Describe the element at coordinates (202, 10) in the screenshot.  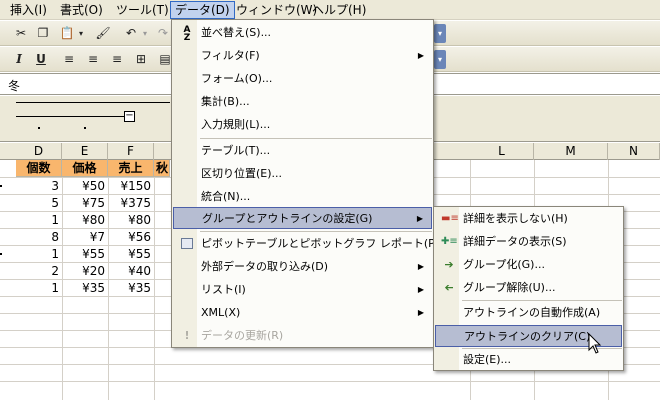
I see `menu-data: データ(D)` at that location.